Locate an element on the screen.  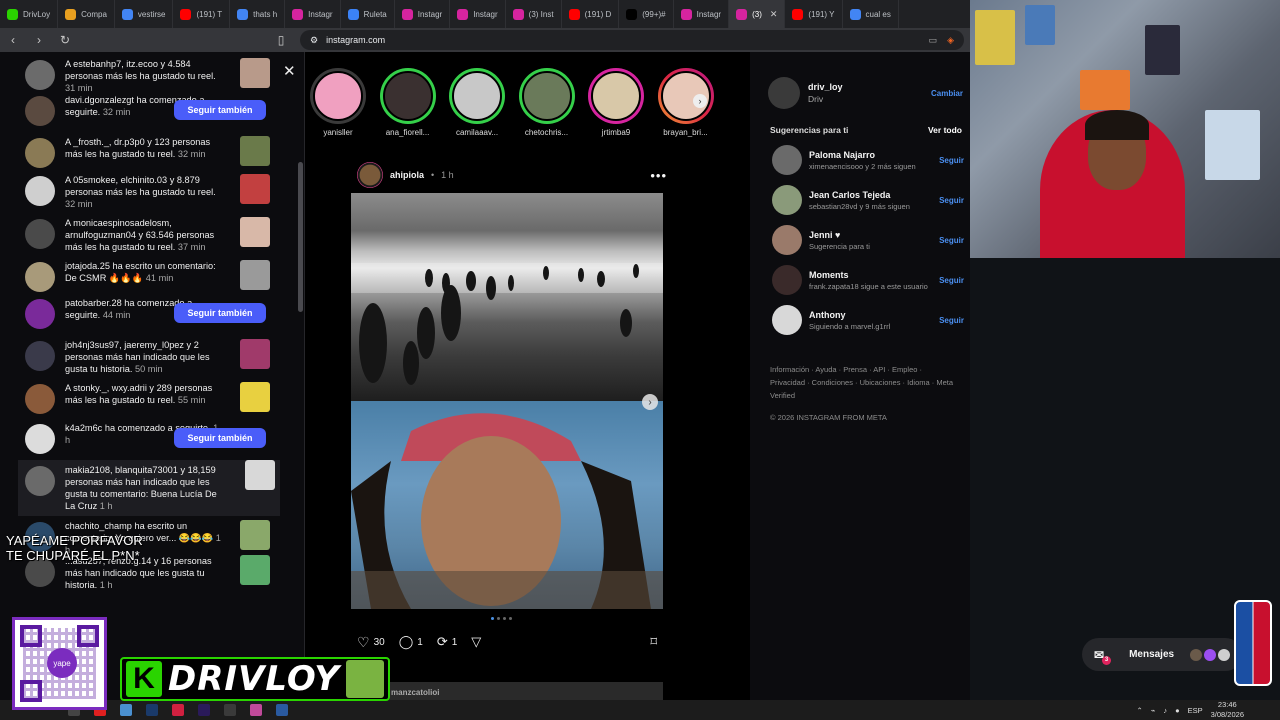
post-photo-beach is located at coordinates (507, 297).